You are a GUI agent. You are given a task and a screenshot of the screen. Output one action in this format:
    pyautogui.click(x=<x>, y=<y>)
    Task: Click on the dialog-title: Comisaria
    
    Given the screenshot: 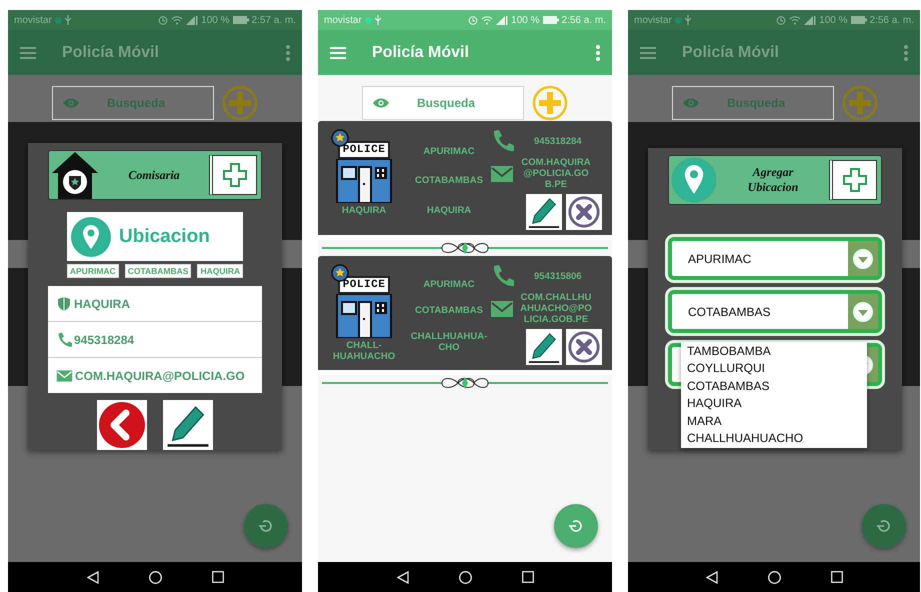 What is the action you would take?
    pyautogui.click(x=154, y=175)
    